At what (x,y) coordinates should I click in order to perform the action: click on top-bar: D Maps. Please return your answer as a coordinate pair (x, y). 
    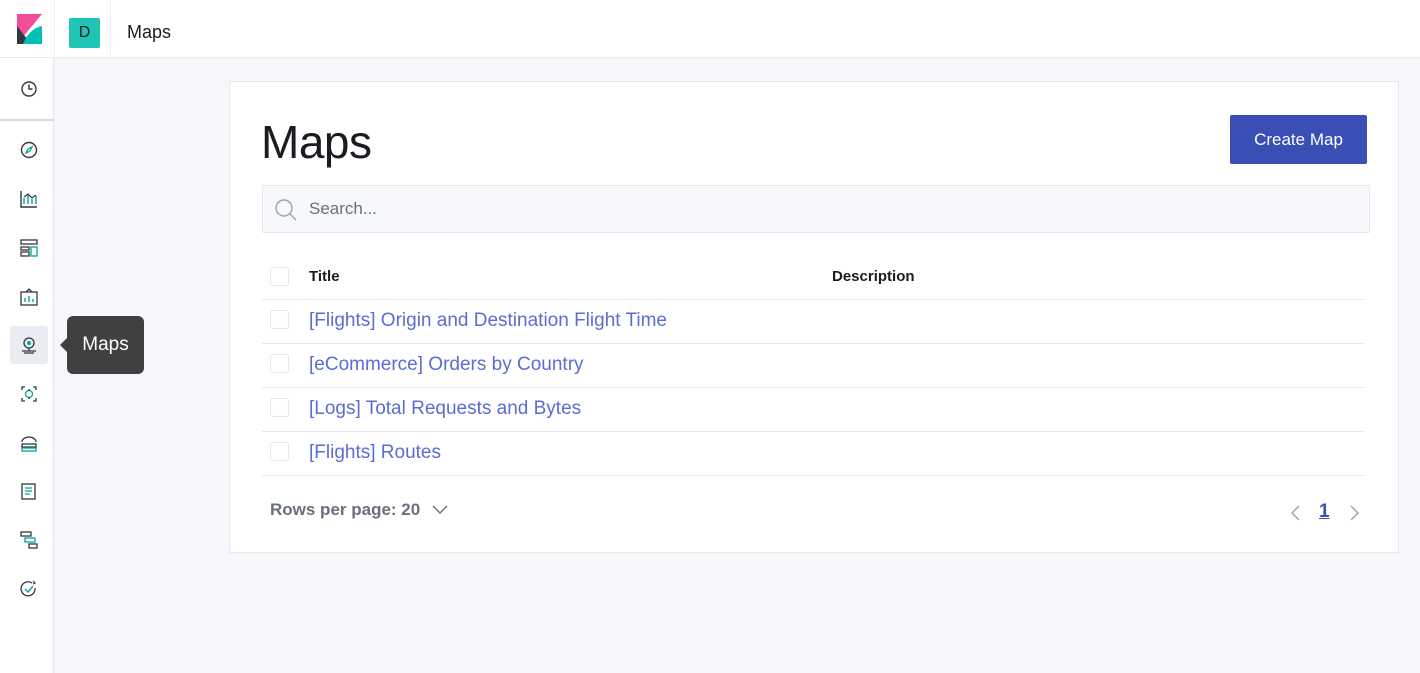
    Looking at the image, I should click on (710, 29).